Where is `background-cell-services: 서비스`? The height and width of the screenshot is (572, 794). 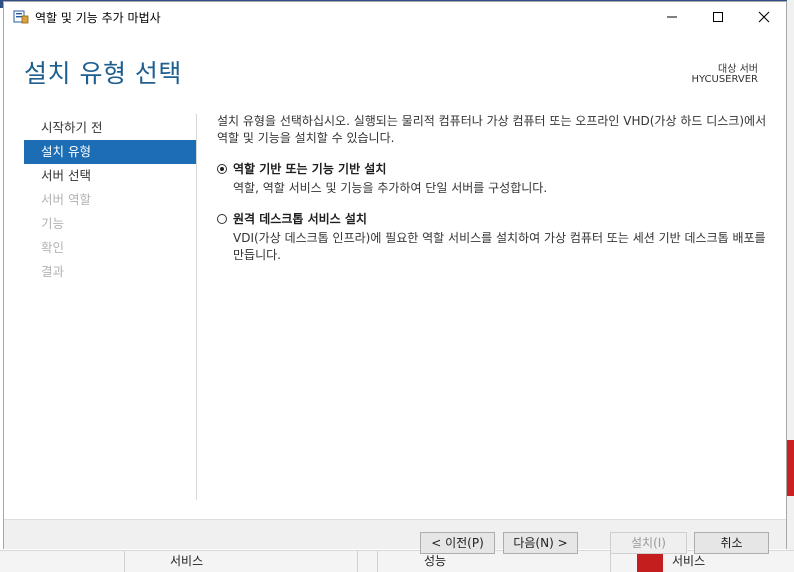
background-cell-services: 서비스 is located at coordinates (187, 561).